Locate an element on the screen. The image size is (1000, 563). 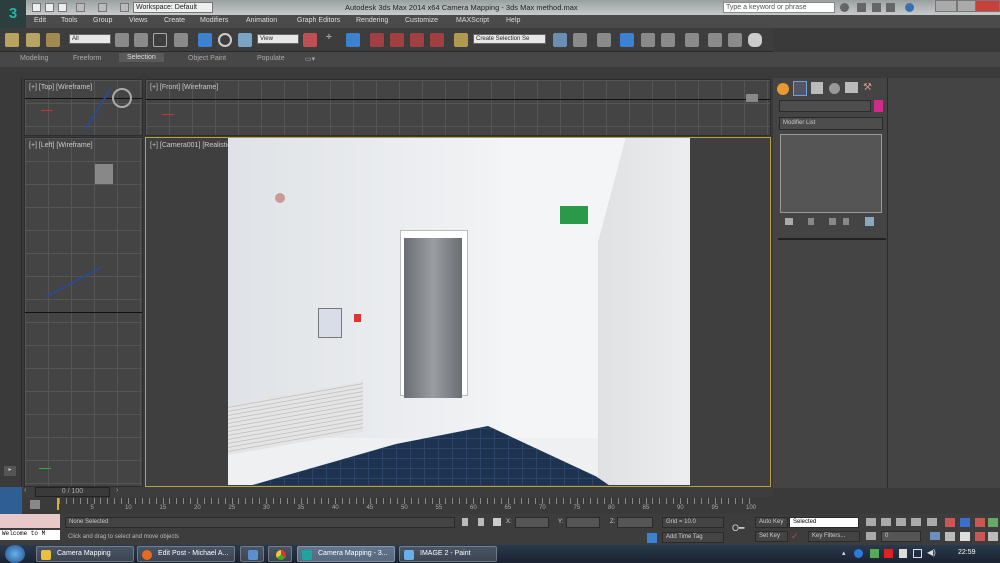
app-logo: 3 is located at coordinates (13, 14).